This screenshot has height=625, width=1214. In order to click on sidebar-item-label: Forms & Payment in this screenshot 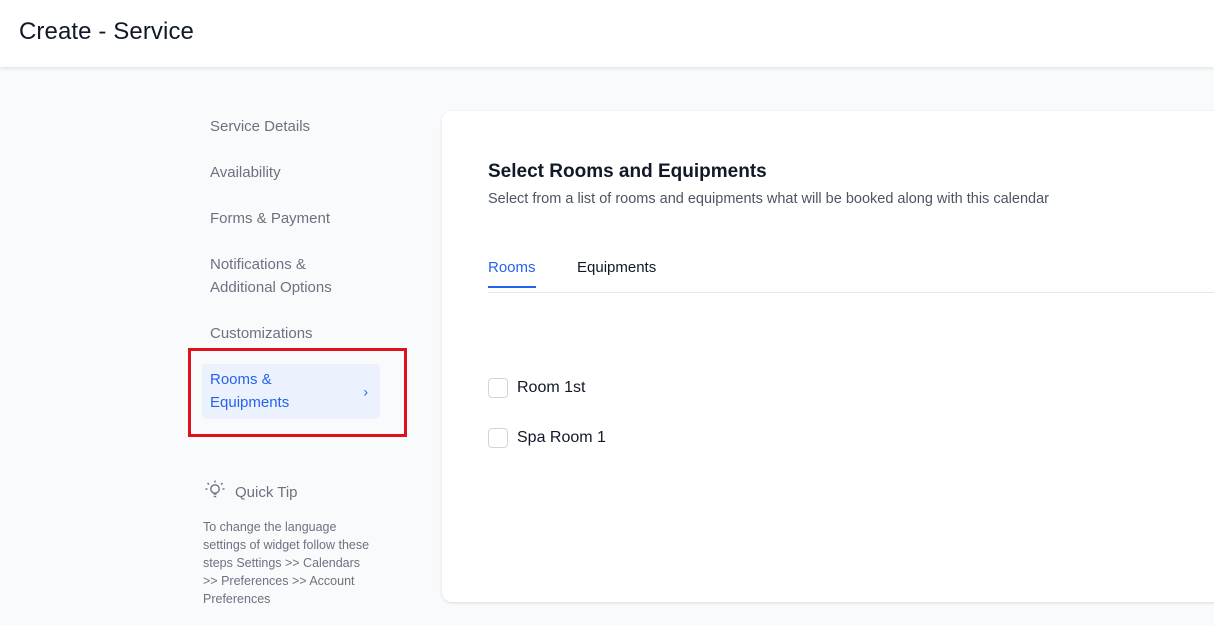, I will do `click(270, 218)`.